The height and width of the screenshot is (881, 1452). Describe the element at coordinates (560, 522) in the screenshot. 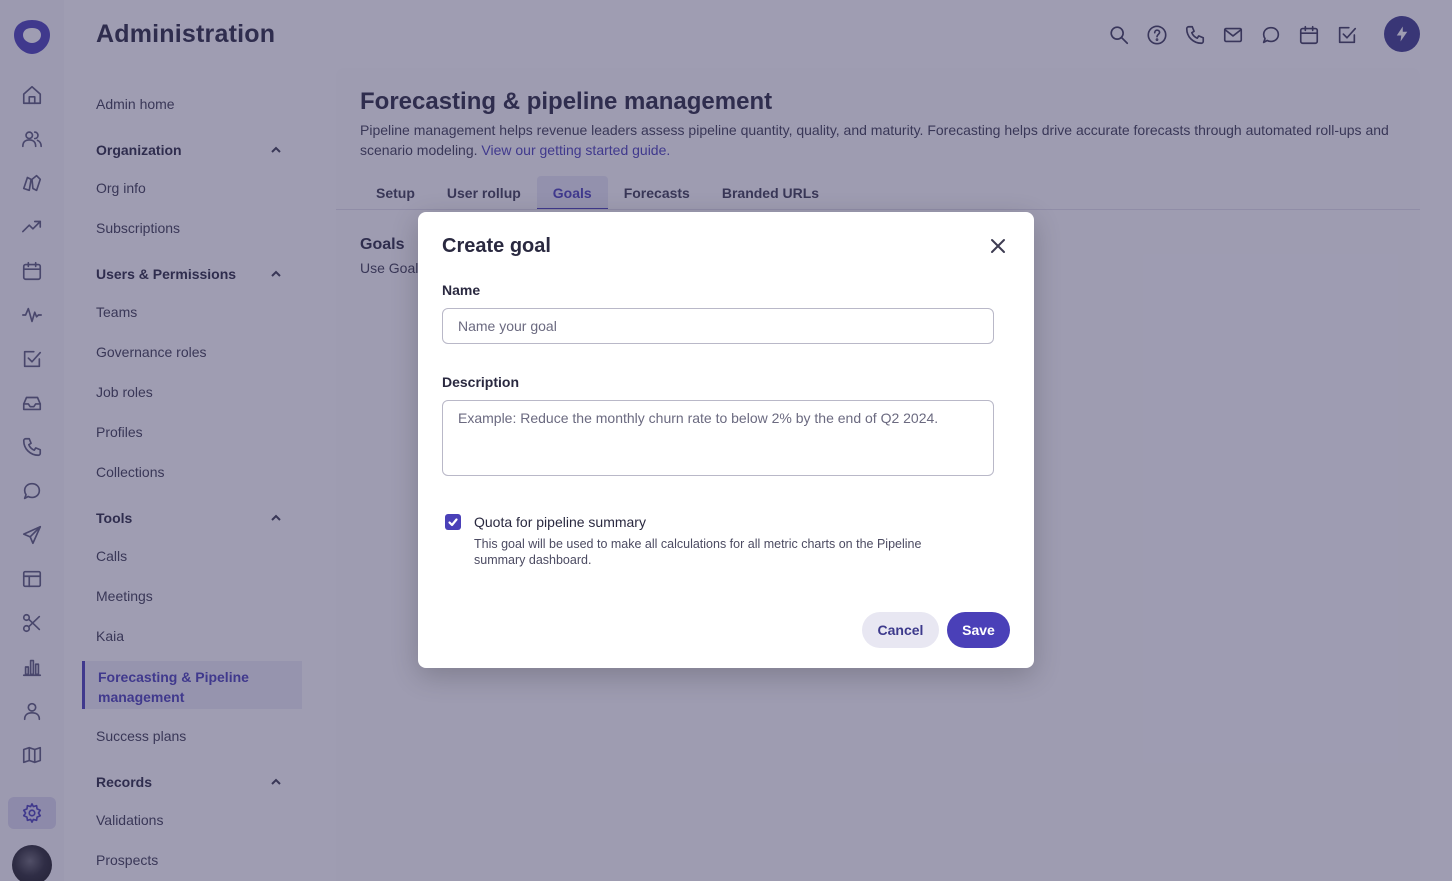

I see `quota-checkbox-label: Quota for pipeline summary` at that location.